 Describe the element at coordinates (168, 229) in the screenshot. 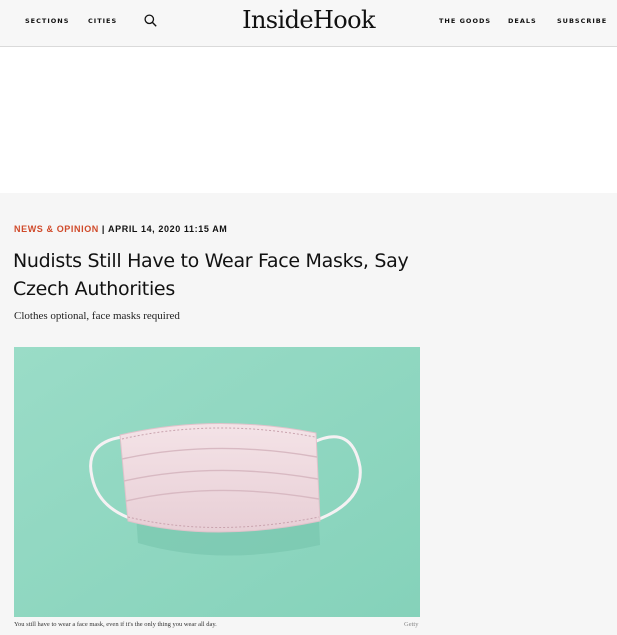

I see `publish-date: APRIL 14, 2020 11:15 AM` at that location.